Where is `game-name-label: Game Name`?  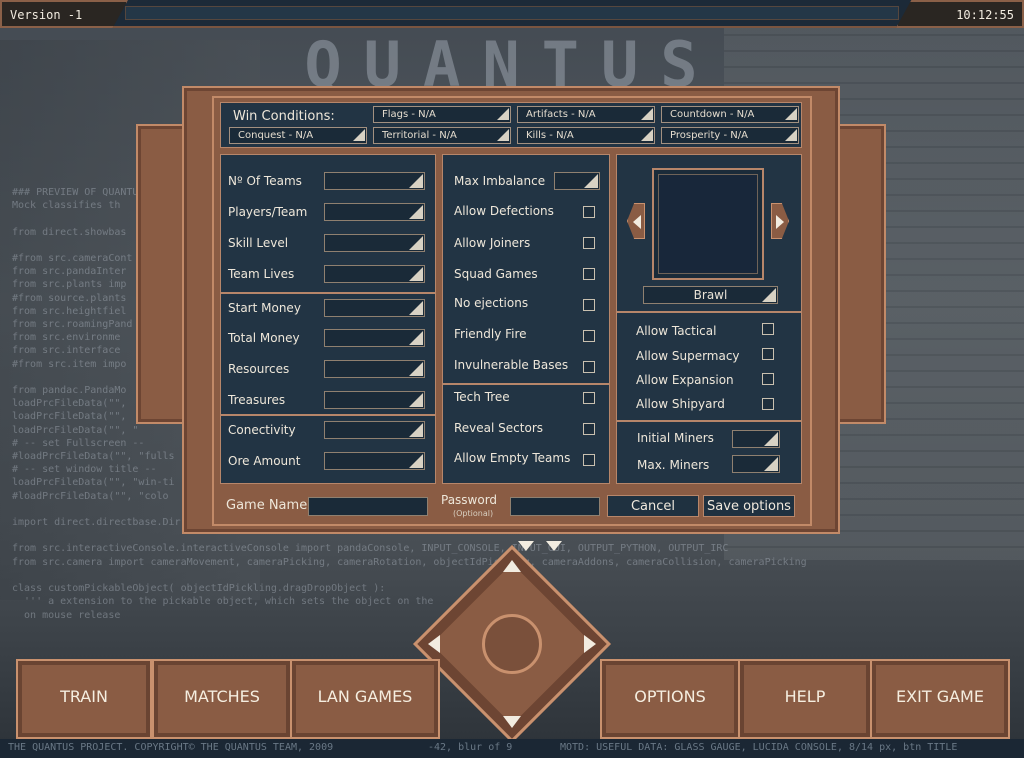 game-name-label: Game Name is located at coordinates (267, 505).